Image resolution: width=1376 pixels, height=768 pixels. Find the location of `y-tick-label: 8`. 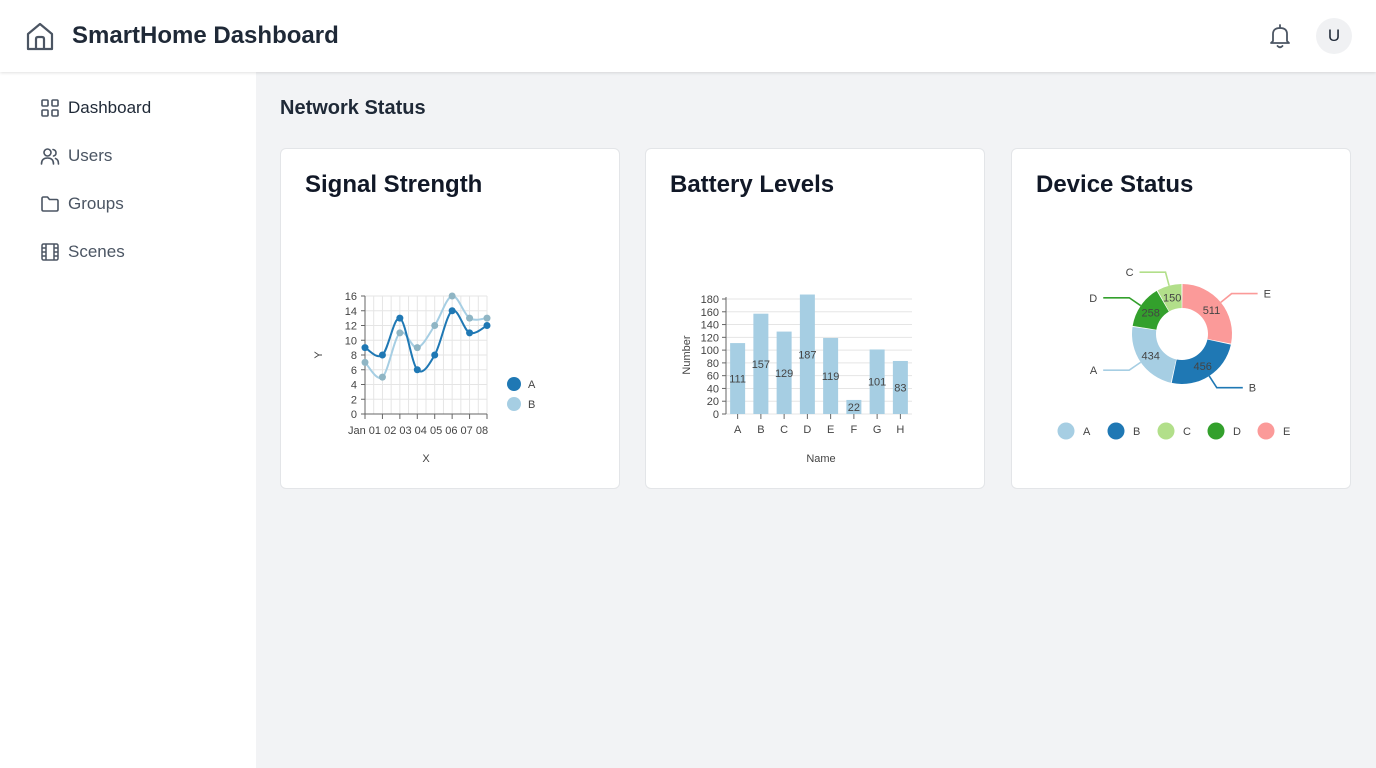

y-tick-label: 8 is located at coordinates (354, 356).